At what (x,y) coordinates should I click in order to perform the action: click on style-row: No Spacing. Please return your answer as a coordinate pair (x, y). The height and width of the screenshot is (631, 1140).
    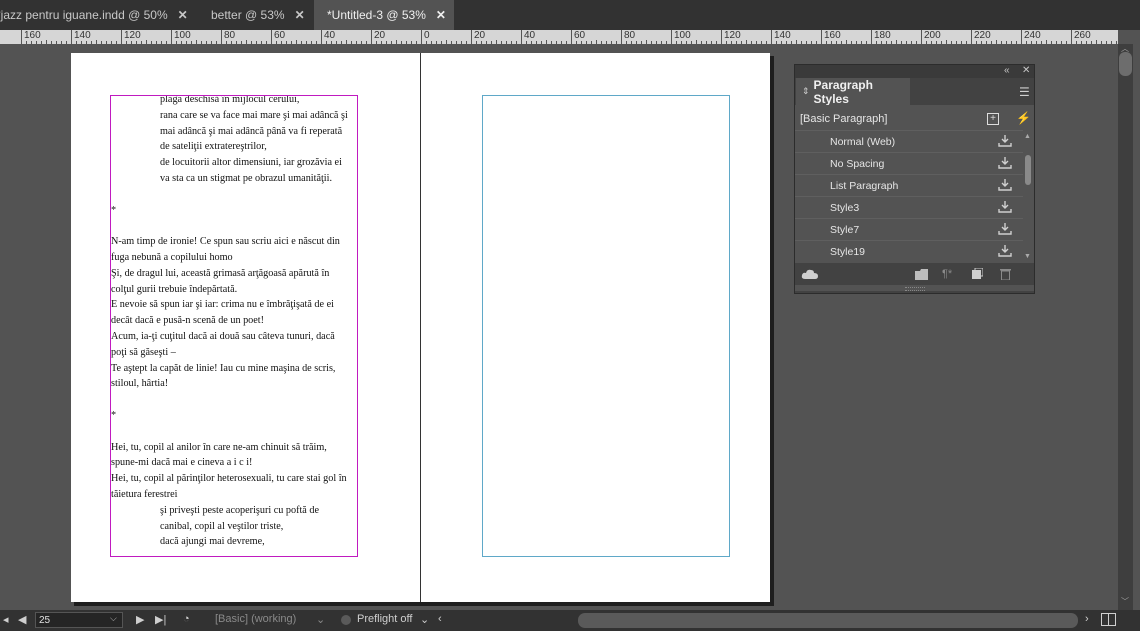
    Looking at the image, I should click on (909, 163).